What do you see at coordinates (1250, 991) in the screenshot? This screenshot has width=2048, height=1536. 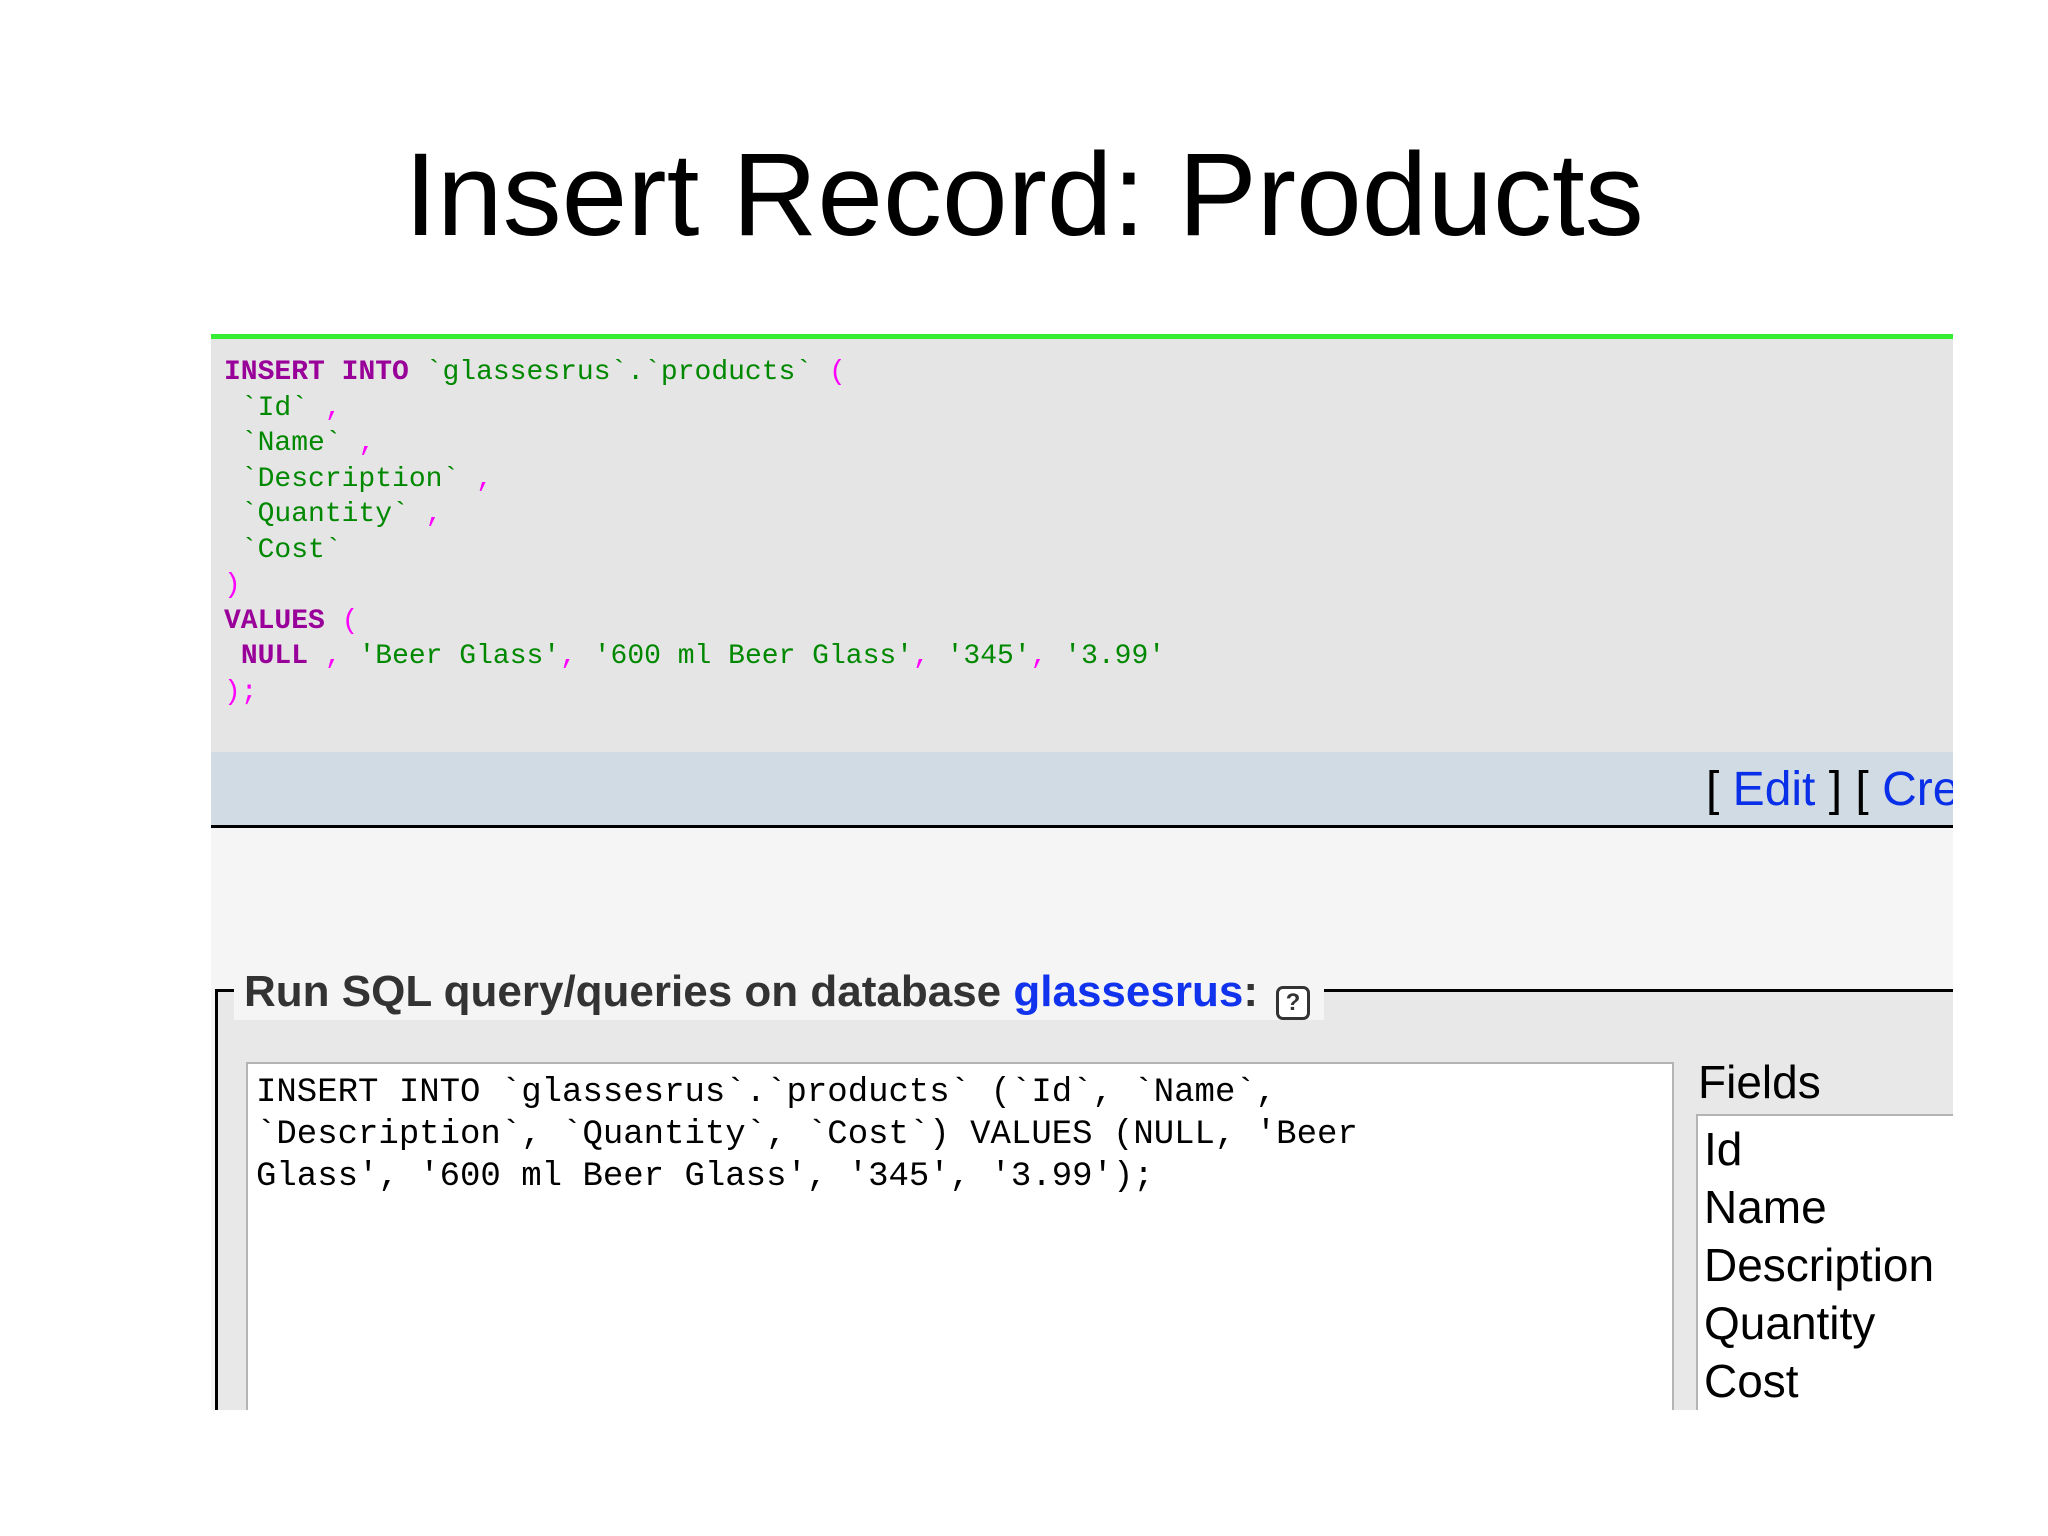 I see `legend-colon: :` at bounding box center [1250, 991].